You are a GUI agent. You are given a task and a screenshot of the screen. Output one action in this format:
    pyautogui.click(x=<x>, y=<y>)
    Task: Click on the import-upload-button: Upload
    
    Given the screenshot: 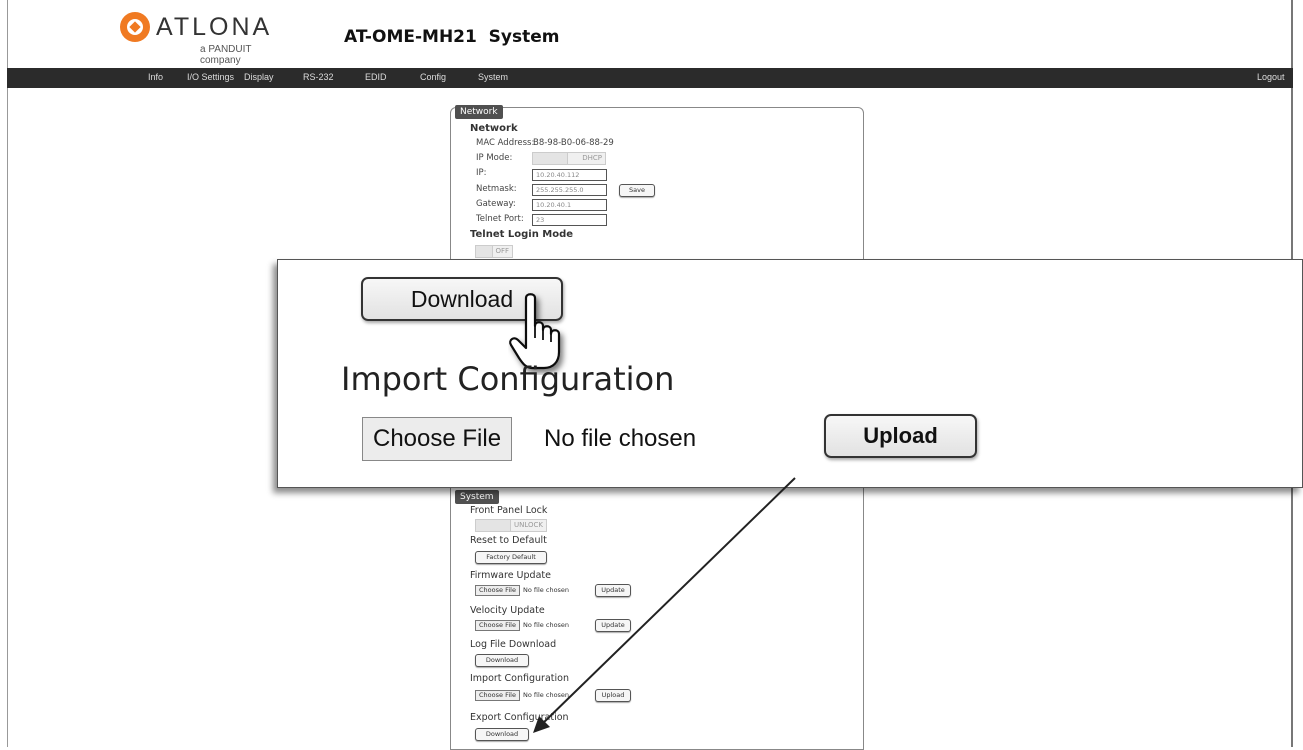 What is the action you would take?
    pyautogui.click(x=613, y=695)
    